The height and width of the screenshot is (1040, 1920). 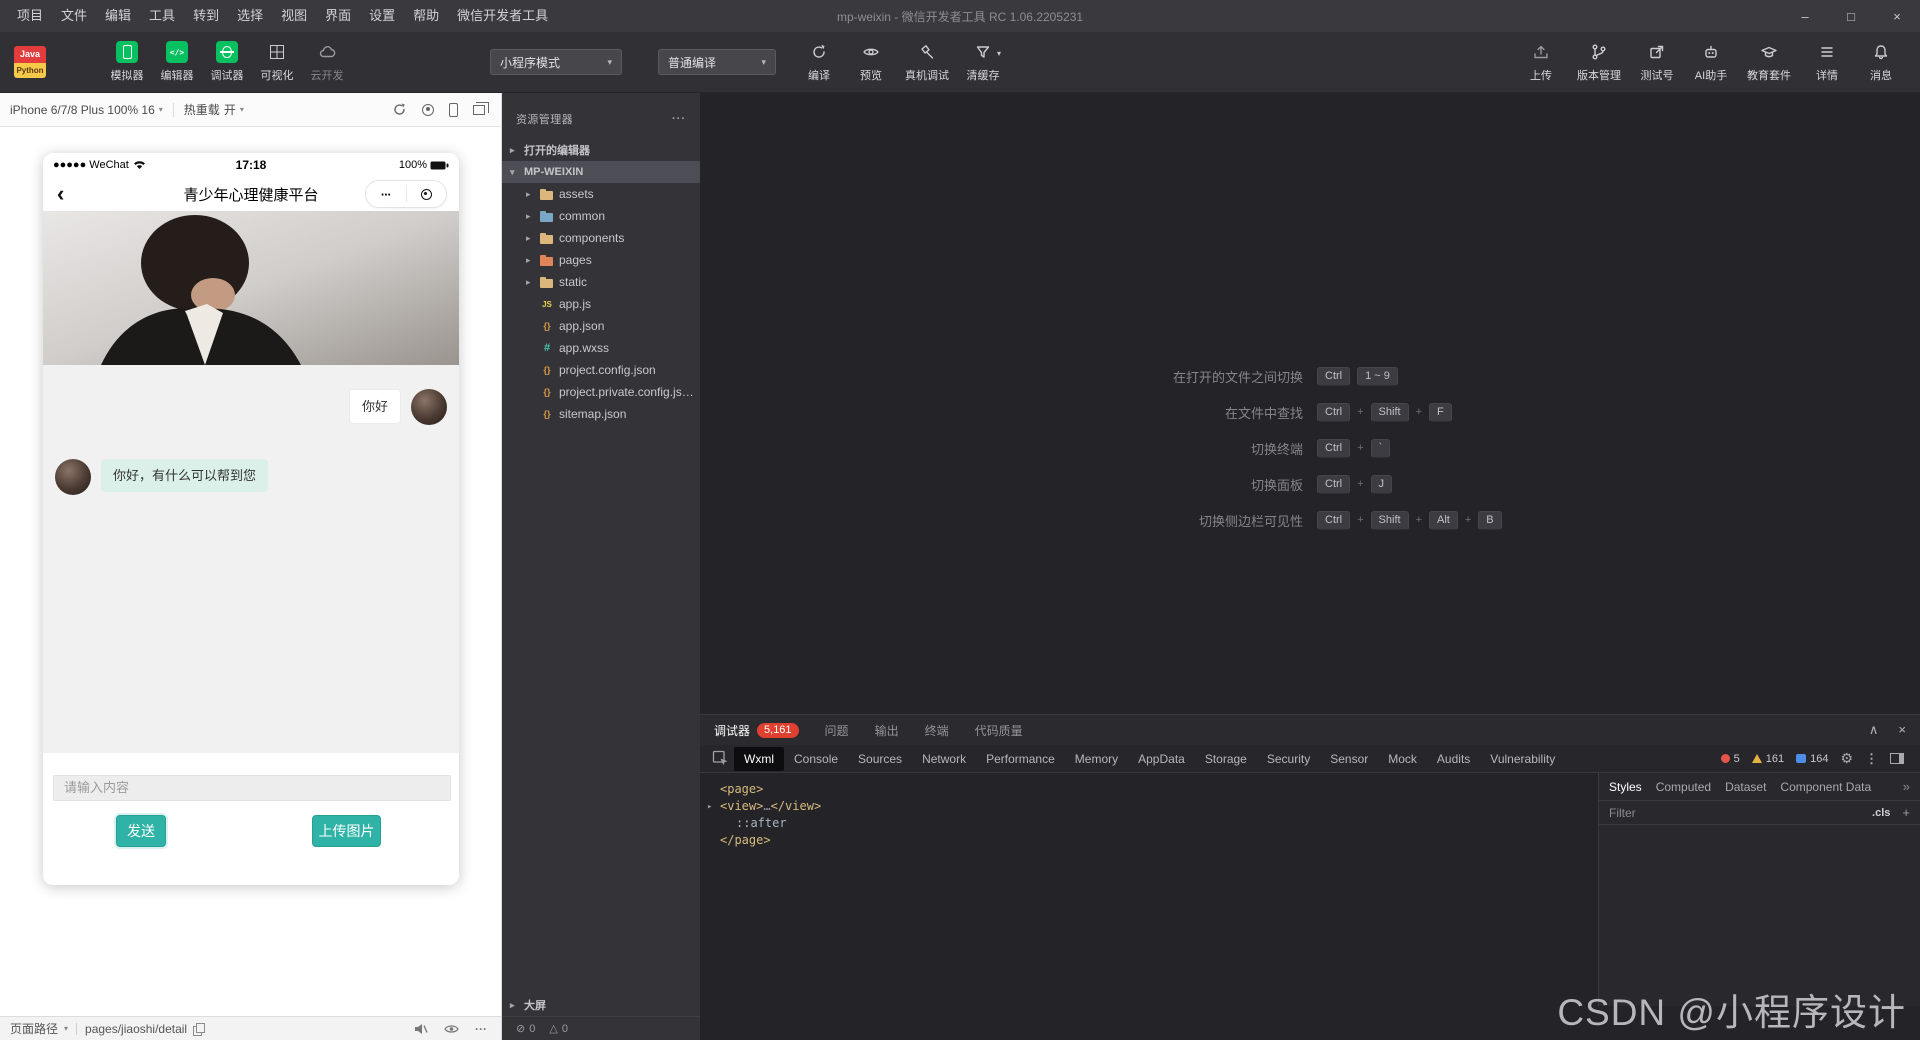 What do you see at coordinates (556, 62) in the screenshot?
I see `mode-select: 小程序模式 ▾` at bounding box center [556, 62].